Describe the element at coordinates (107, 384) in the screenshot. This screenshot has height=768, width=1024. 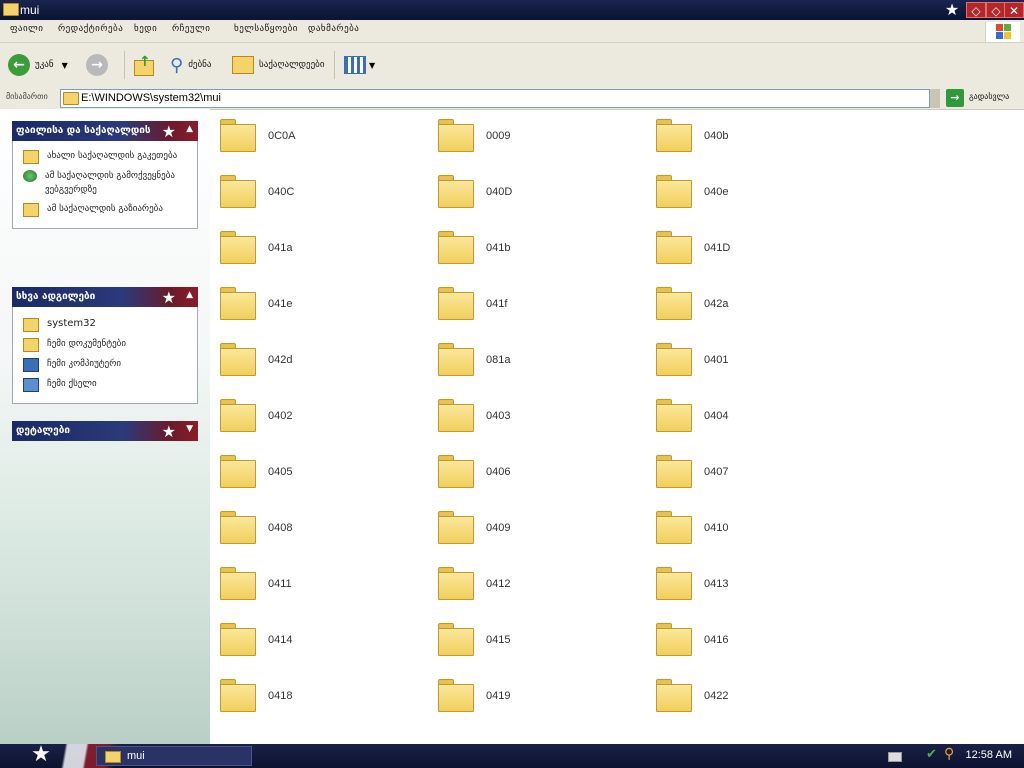
I see `place-my-network: ჩემი ქსელი` at that location.